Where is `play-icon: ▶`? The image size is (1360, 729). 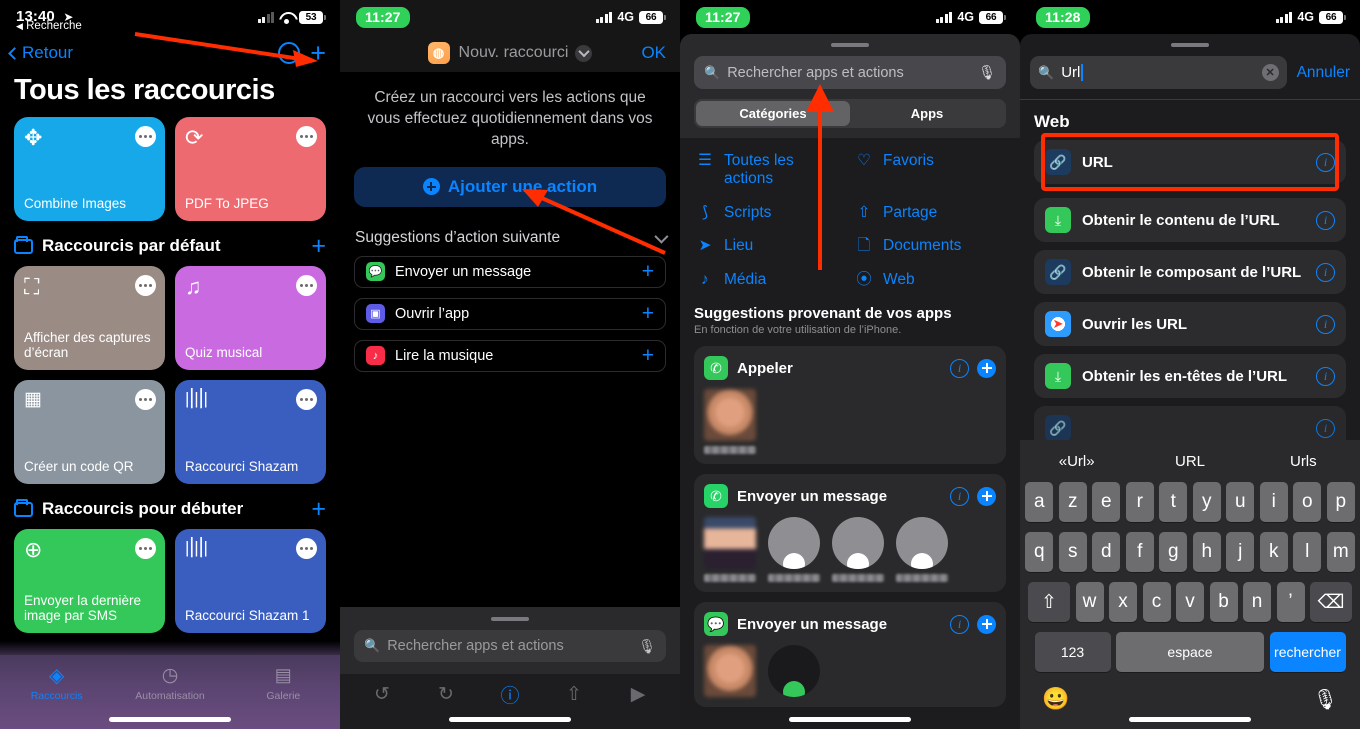
play-icon: ▶ is located at coordinates (638, 694).